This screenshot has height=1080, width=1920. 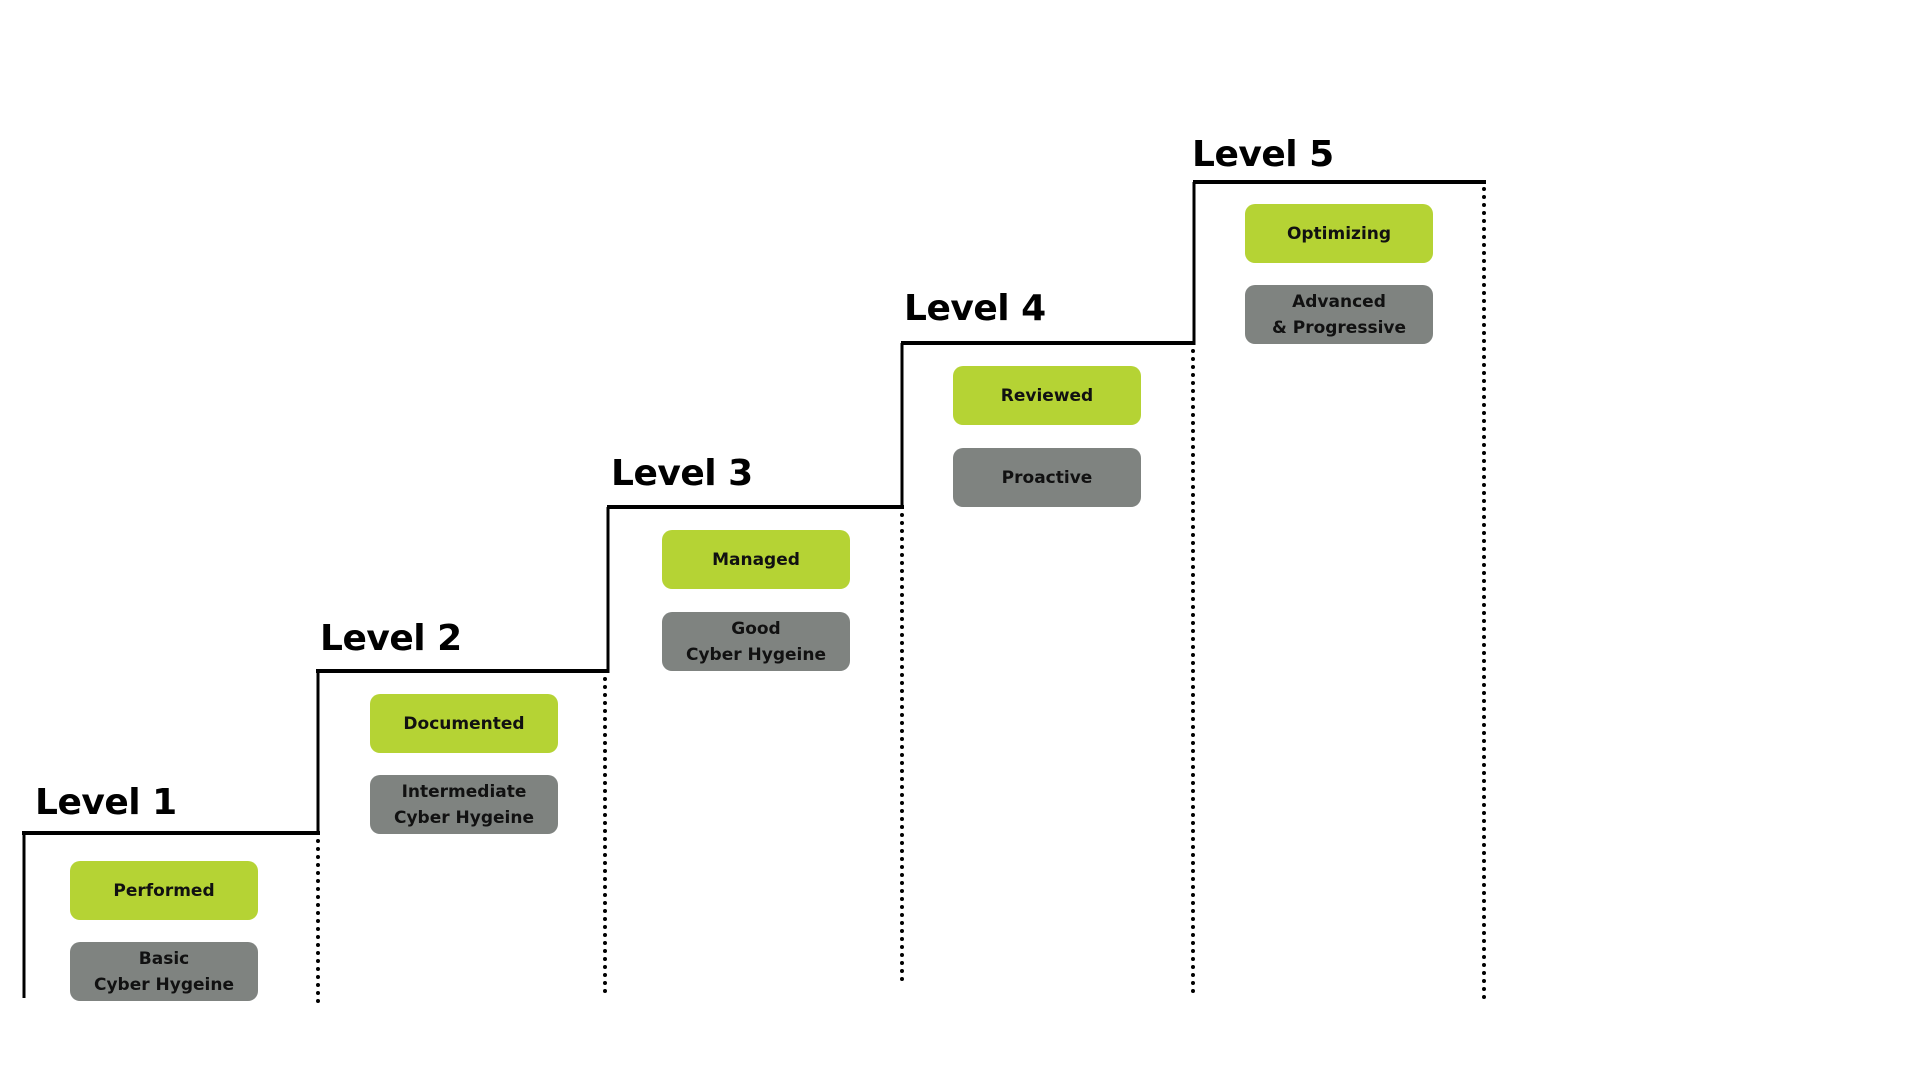 I want to click on level-3-practice-box: Managed, so click(x=756, y=559).